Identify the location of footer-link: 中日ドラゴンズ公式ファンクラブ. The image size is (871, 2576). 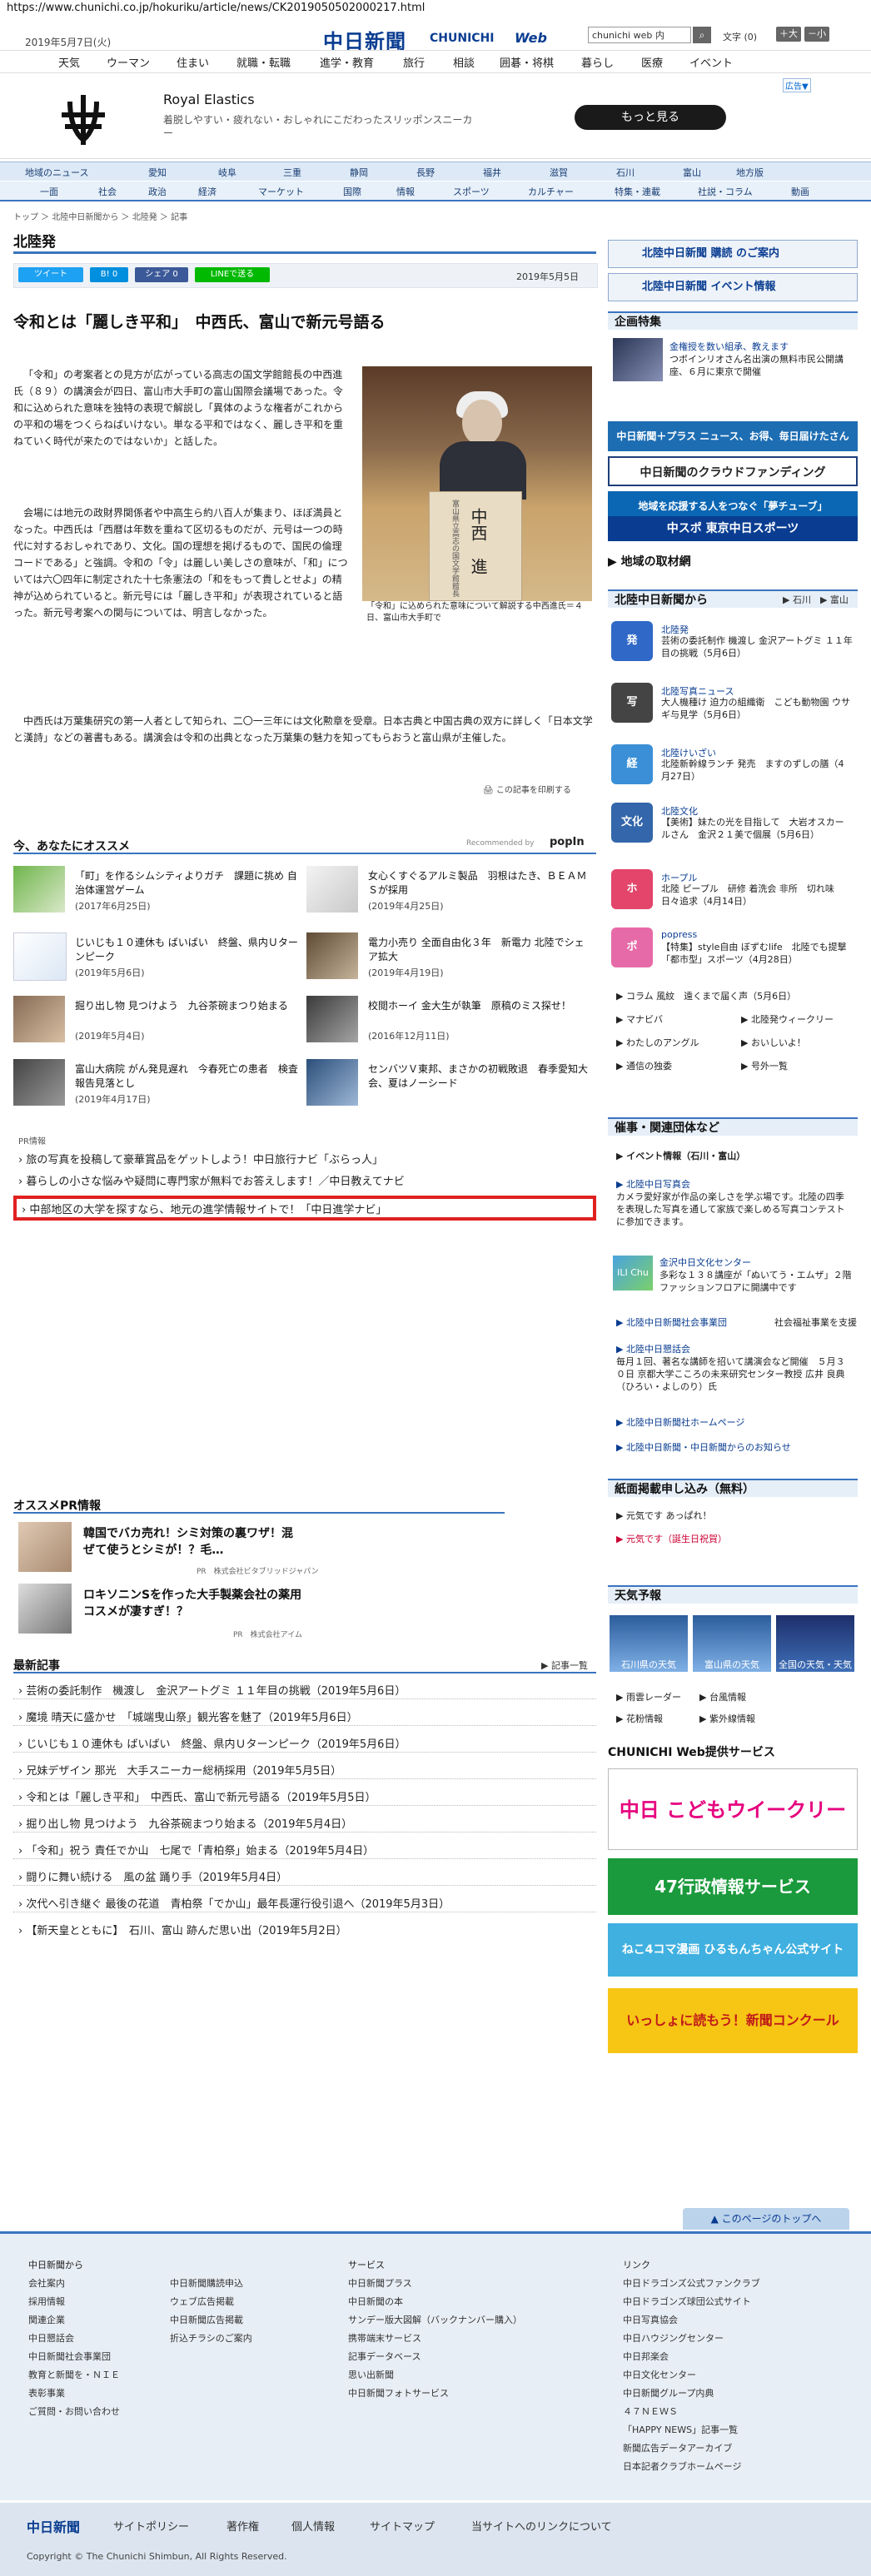
(691, 2283).